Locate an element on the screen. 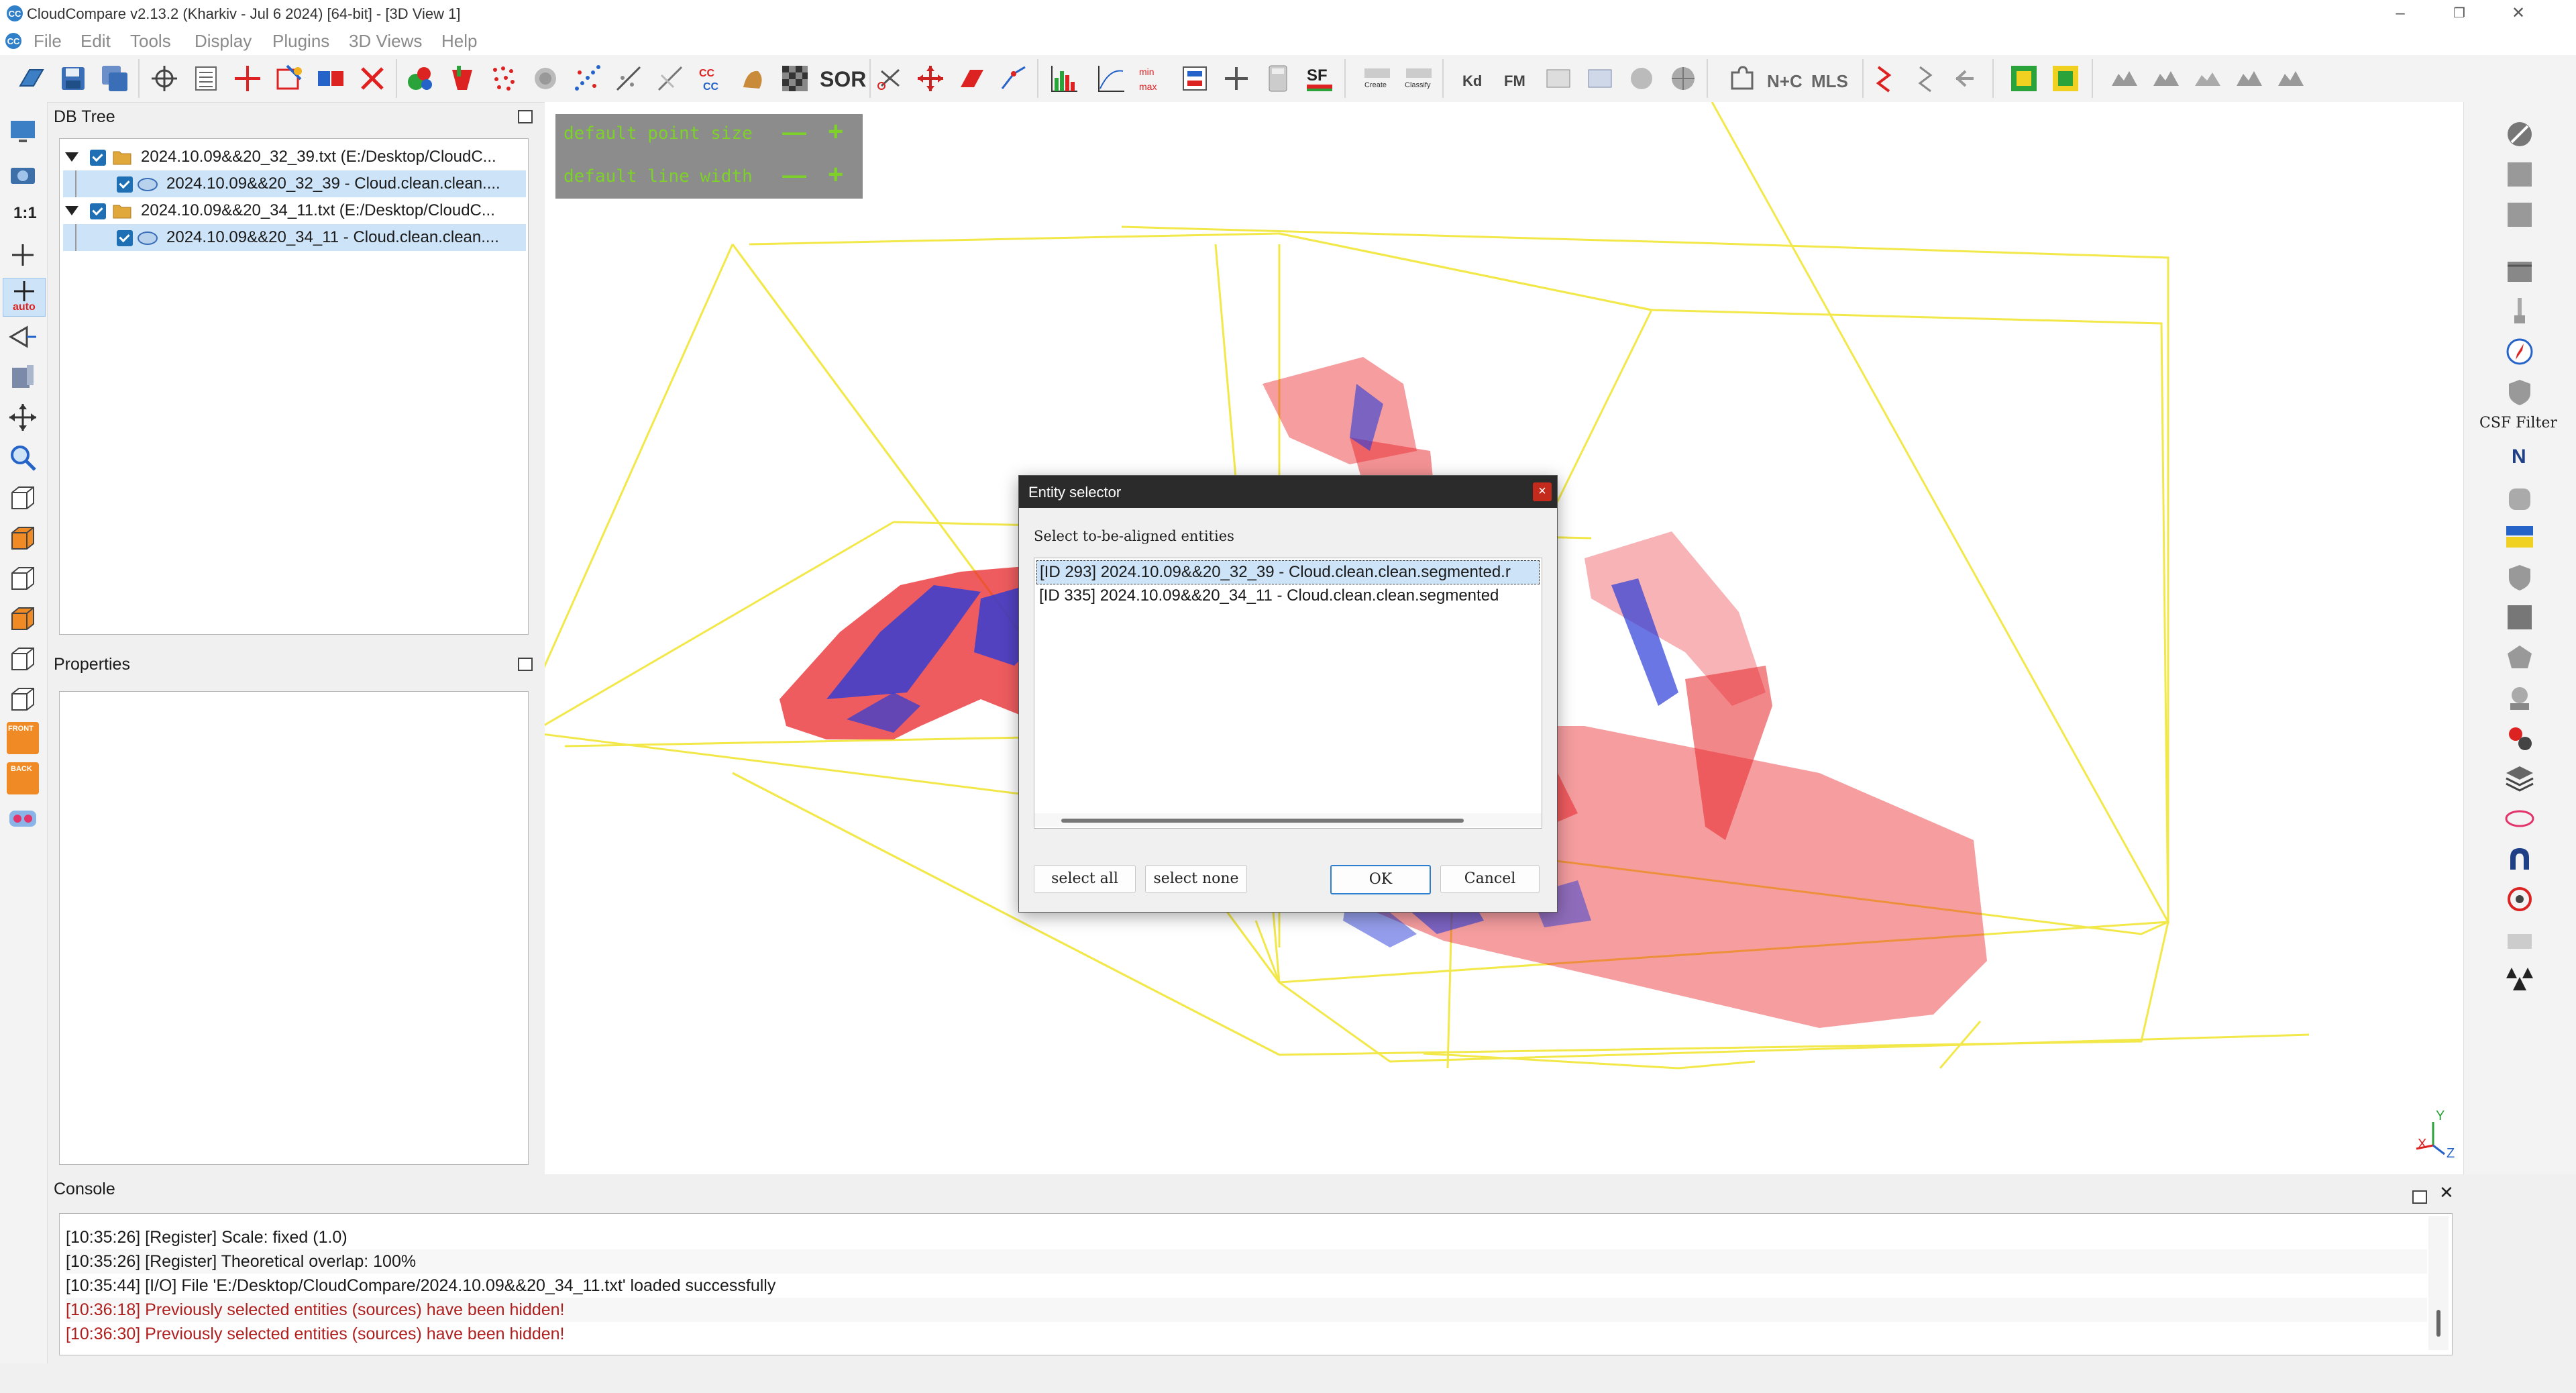 This screenshot has width=2576, height=1393. menu-edit: Edit is located at coordinates (95, 41).